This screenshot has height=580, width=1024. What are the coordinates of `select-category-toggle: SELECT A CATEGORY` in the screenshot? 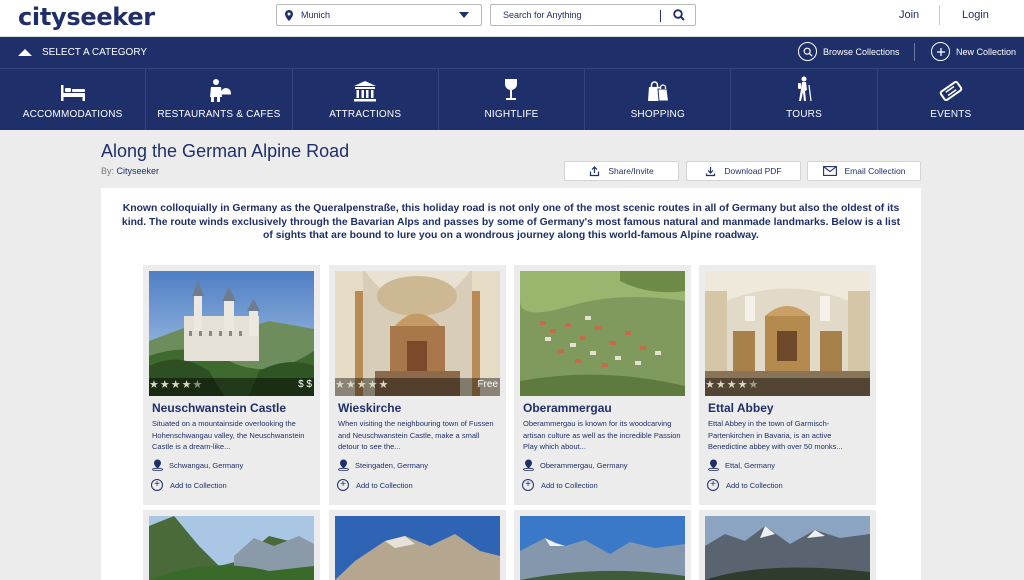 It's located at (82, 52).